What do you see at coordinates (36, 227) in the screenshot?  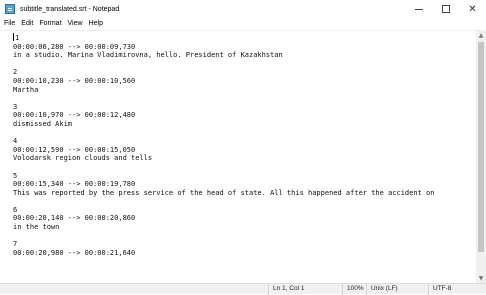 I see `editor-line: in the town` at bounding box center [36, 227].